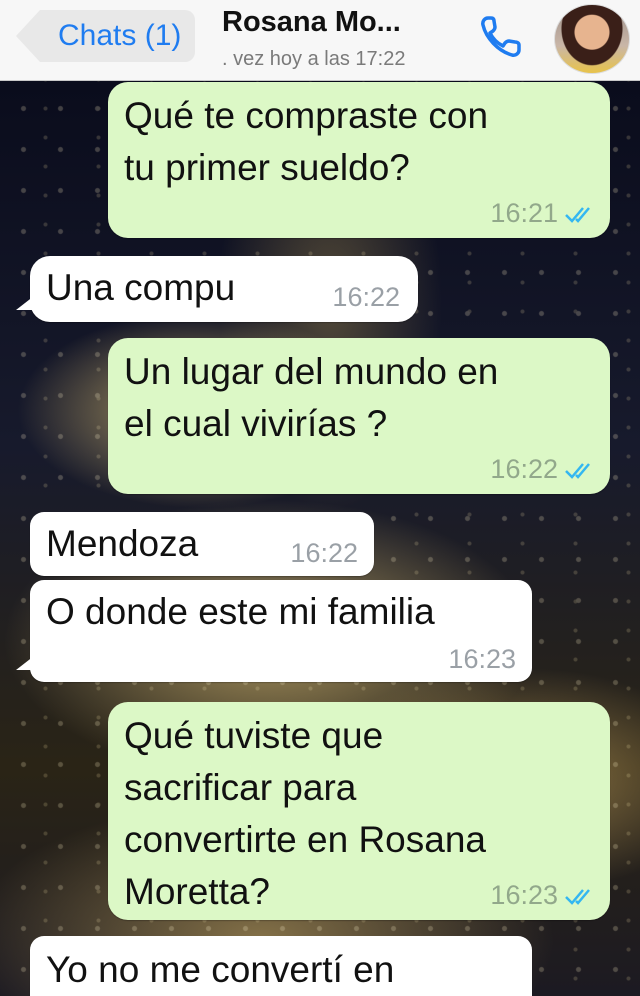 This screenshot has height=996, width=640. I want to click on phone-icon, so click(503, 37).